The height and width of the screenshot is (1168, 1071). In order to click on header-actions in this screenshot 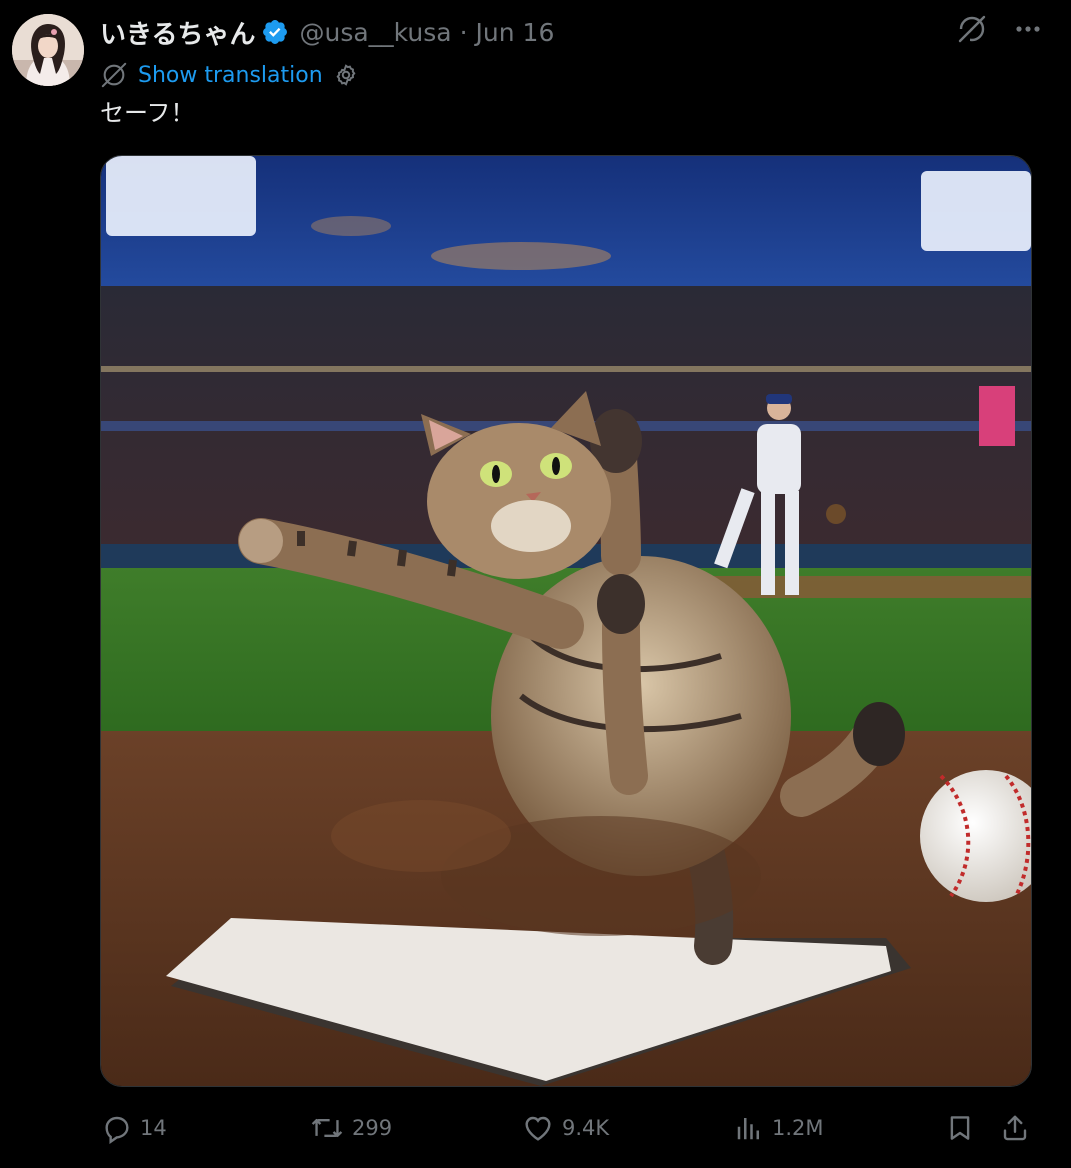, I will do `click(1000, 29)`.